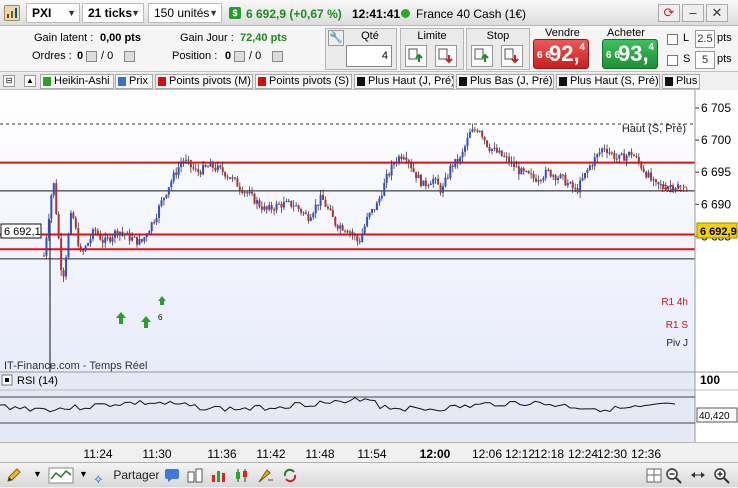  What do you see at coordinates (693, 13) in the screenshot?
I see `minimize-button: –` at bounding box center [693, 13].